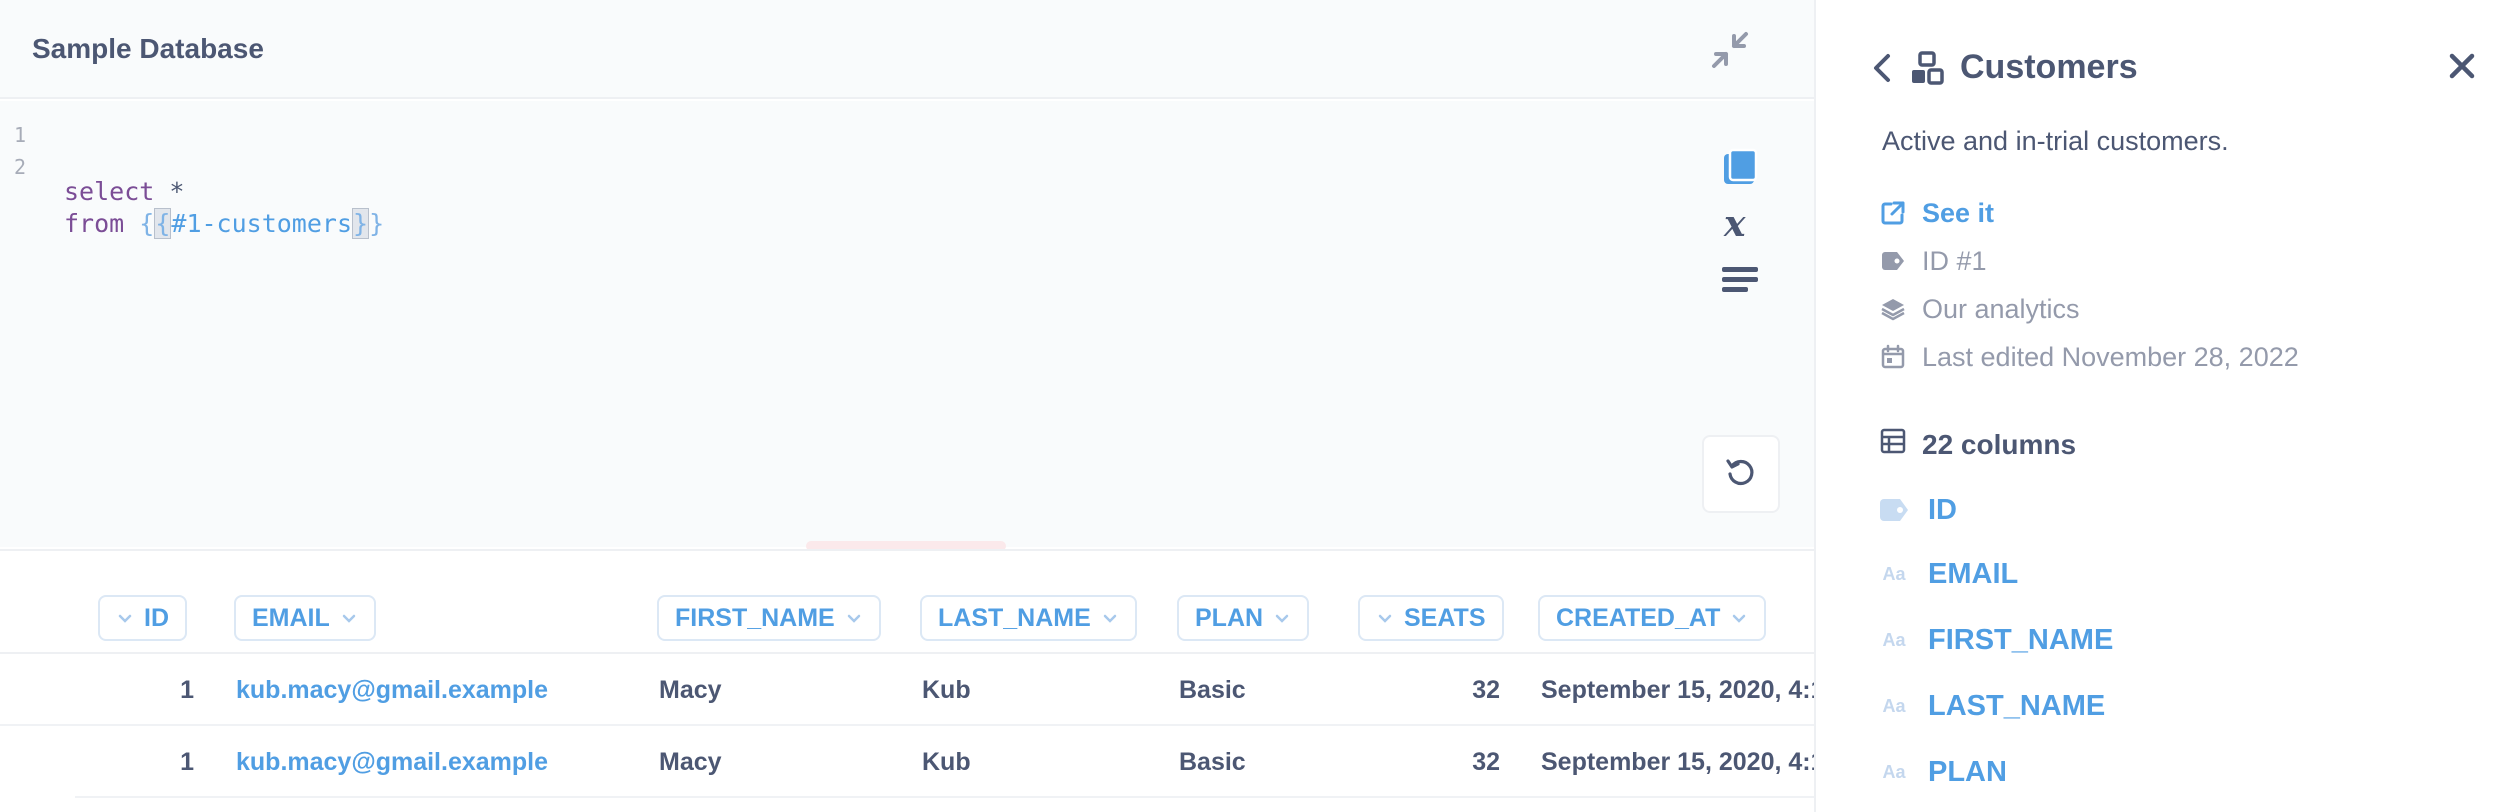  I want to click on collection-label: Our analytics, so click(2001, 308).